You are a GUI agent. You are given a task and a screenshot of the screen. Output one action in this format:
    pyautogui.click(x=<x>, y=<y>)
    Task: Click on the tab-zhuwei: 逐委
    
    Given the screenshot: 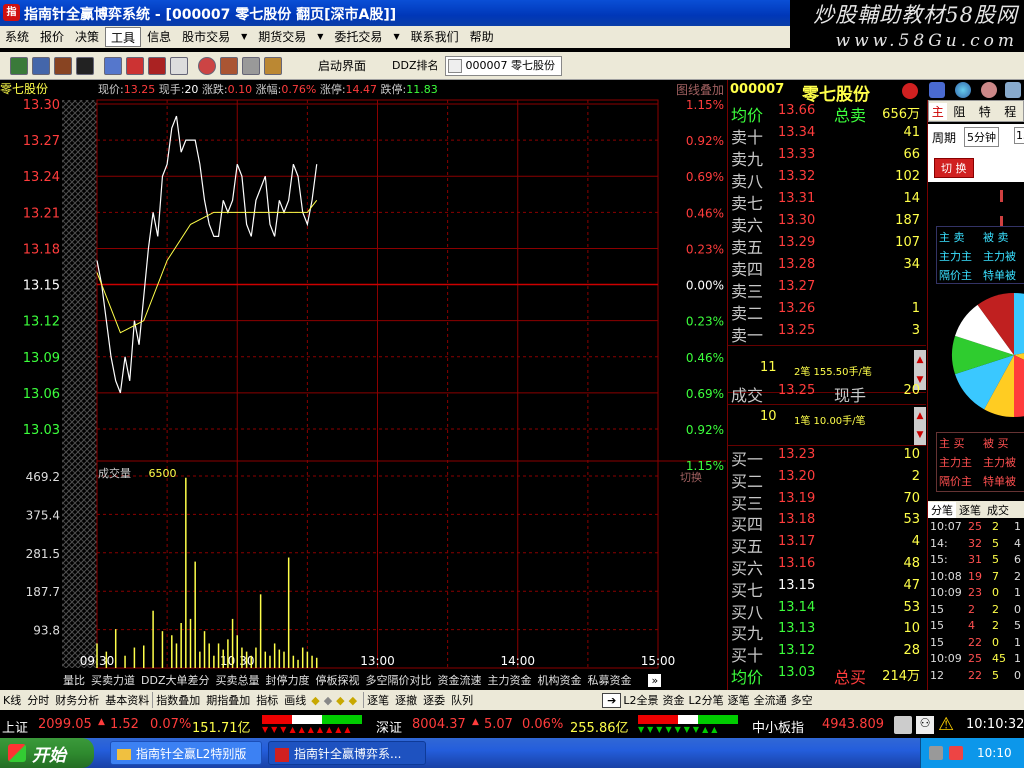 What is the action you would take?
    pyautogui.click(x=434, y=700)
    